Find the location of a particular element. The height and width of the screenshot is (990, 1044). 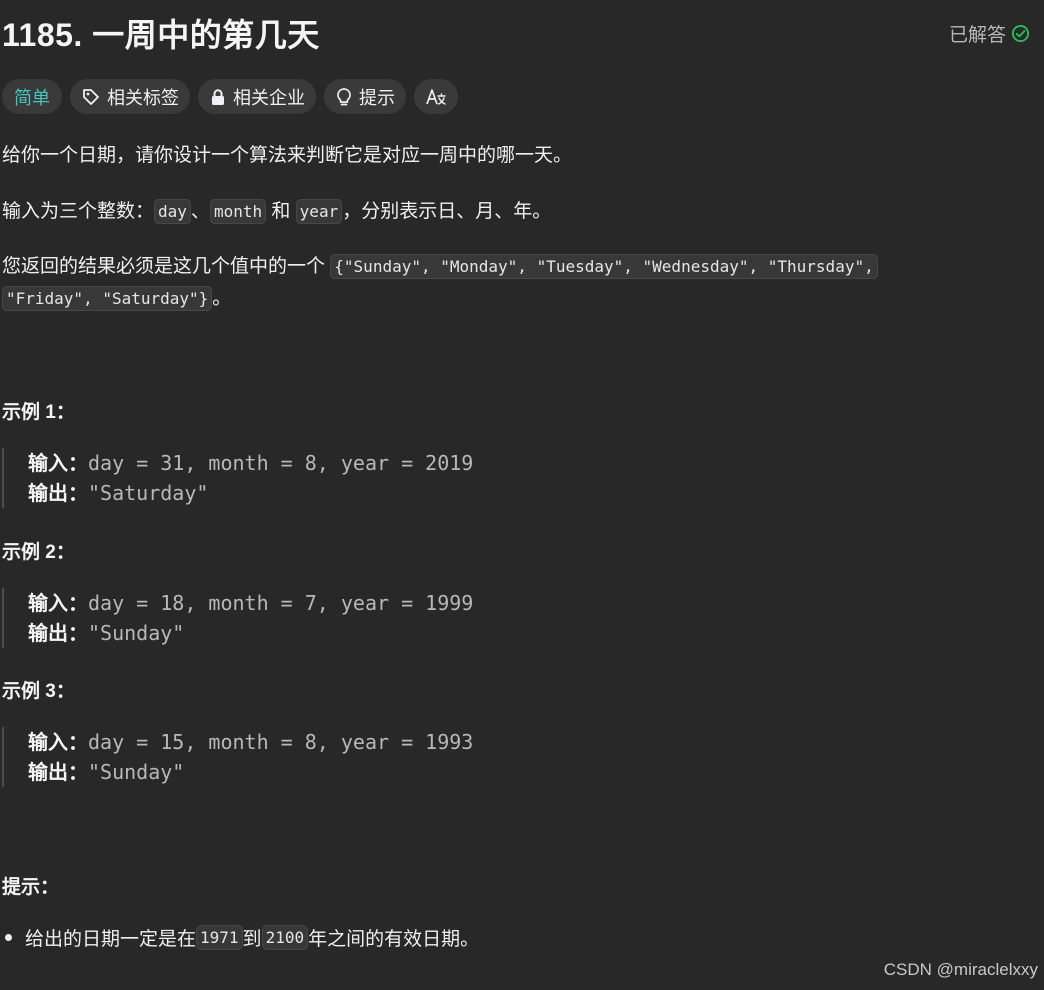

tag-bar: 简单 相关标签 相关企业 提示 is located at coordinates (230, 96).